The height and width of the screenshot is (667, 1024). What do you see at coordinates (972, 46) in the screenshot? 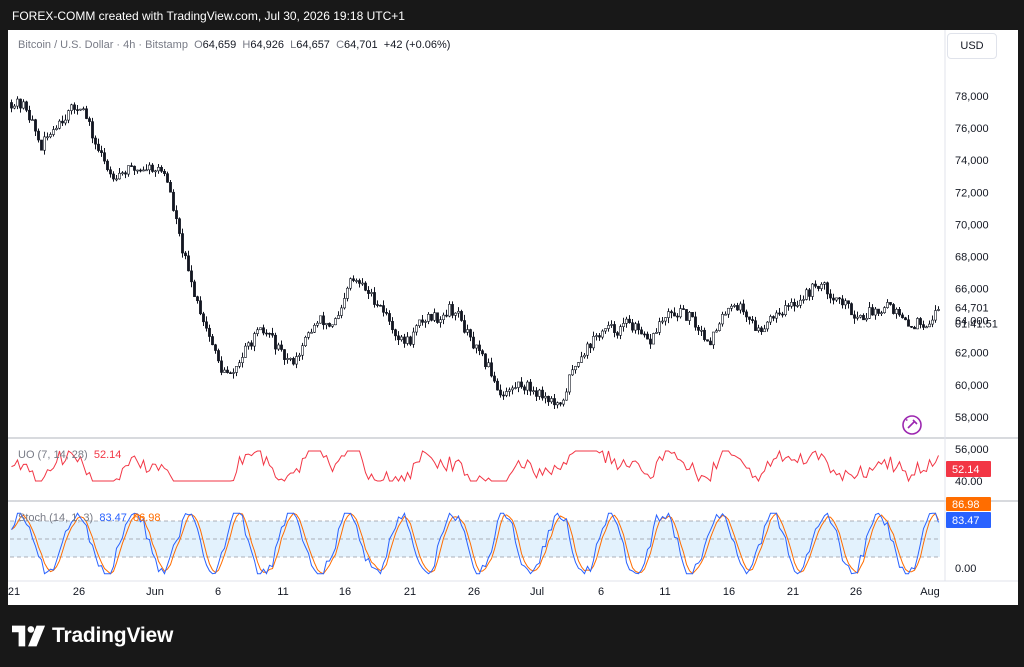
I see `currency-button: USD` at bounding box center [972, 46].